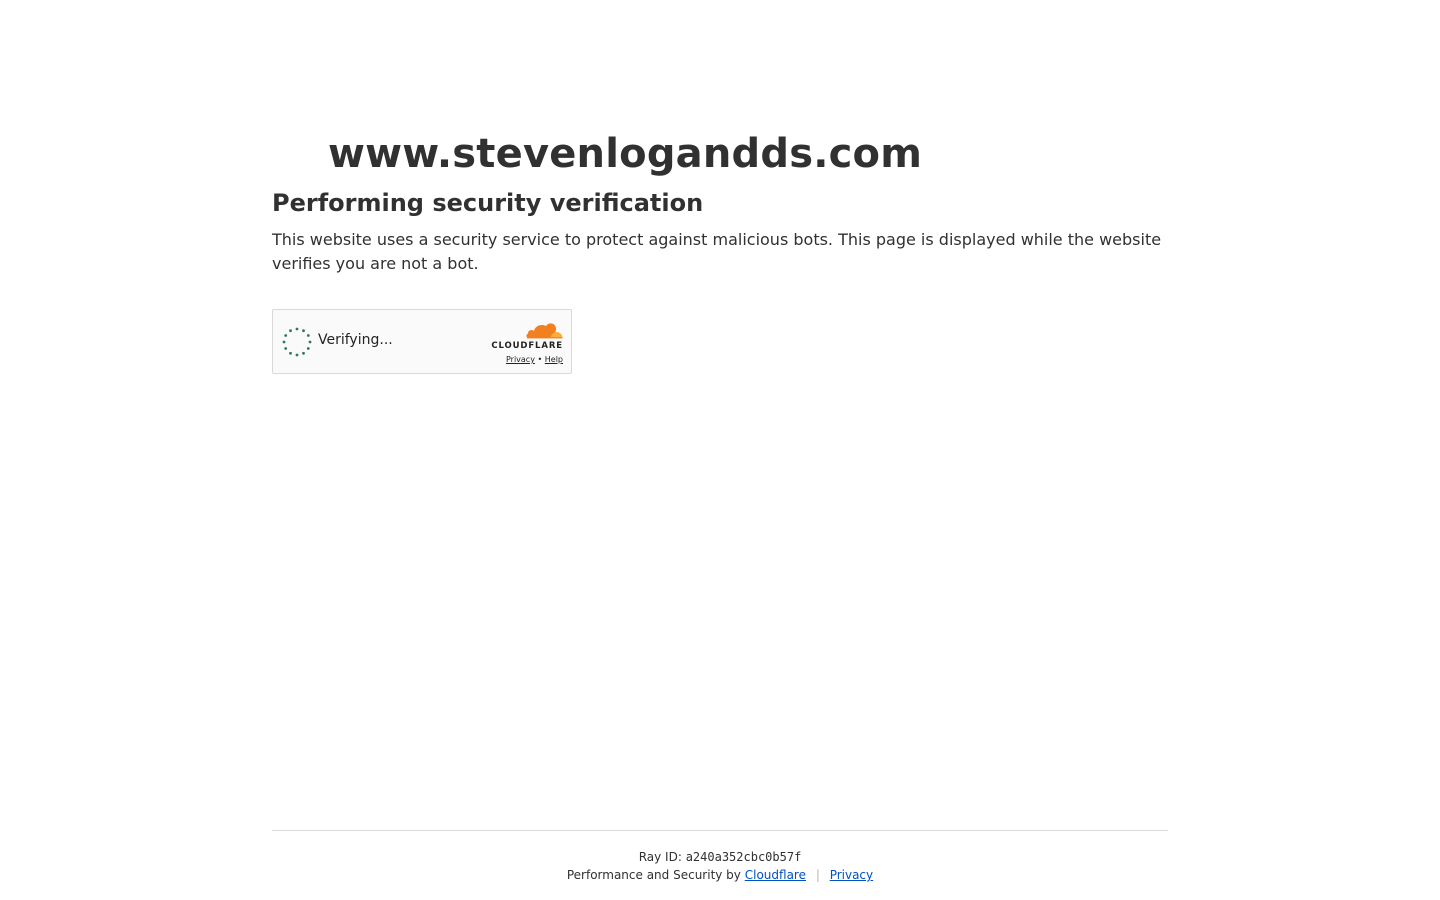 This screenshot has width=1440, height=900. What do you see at coordinates (851, 875) in the screenshot?
I see `footer-privacy-link: Privacy` at bounding box center [851, 875].